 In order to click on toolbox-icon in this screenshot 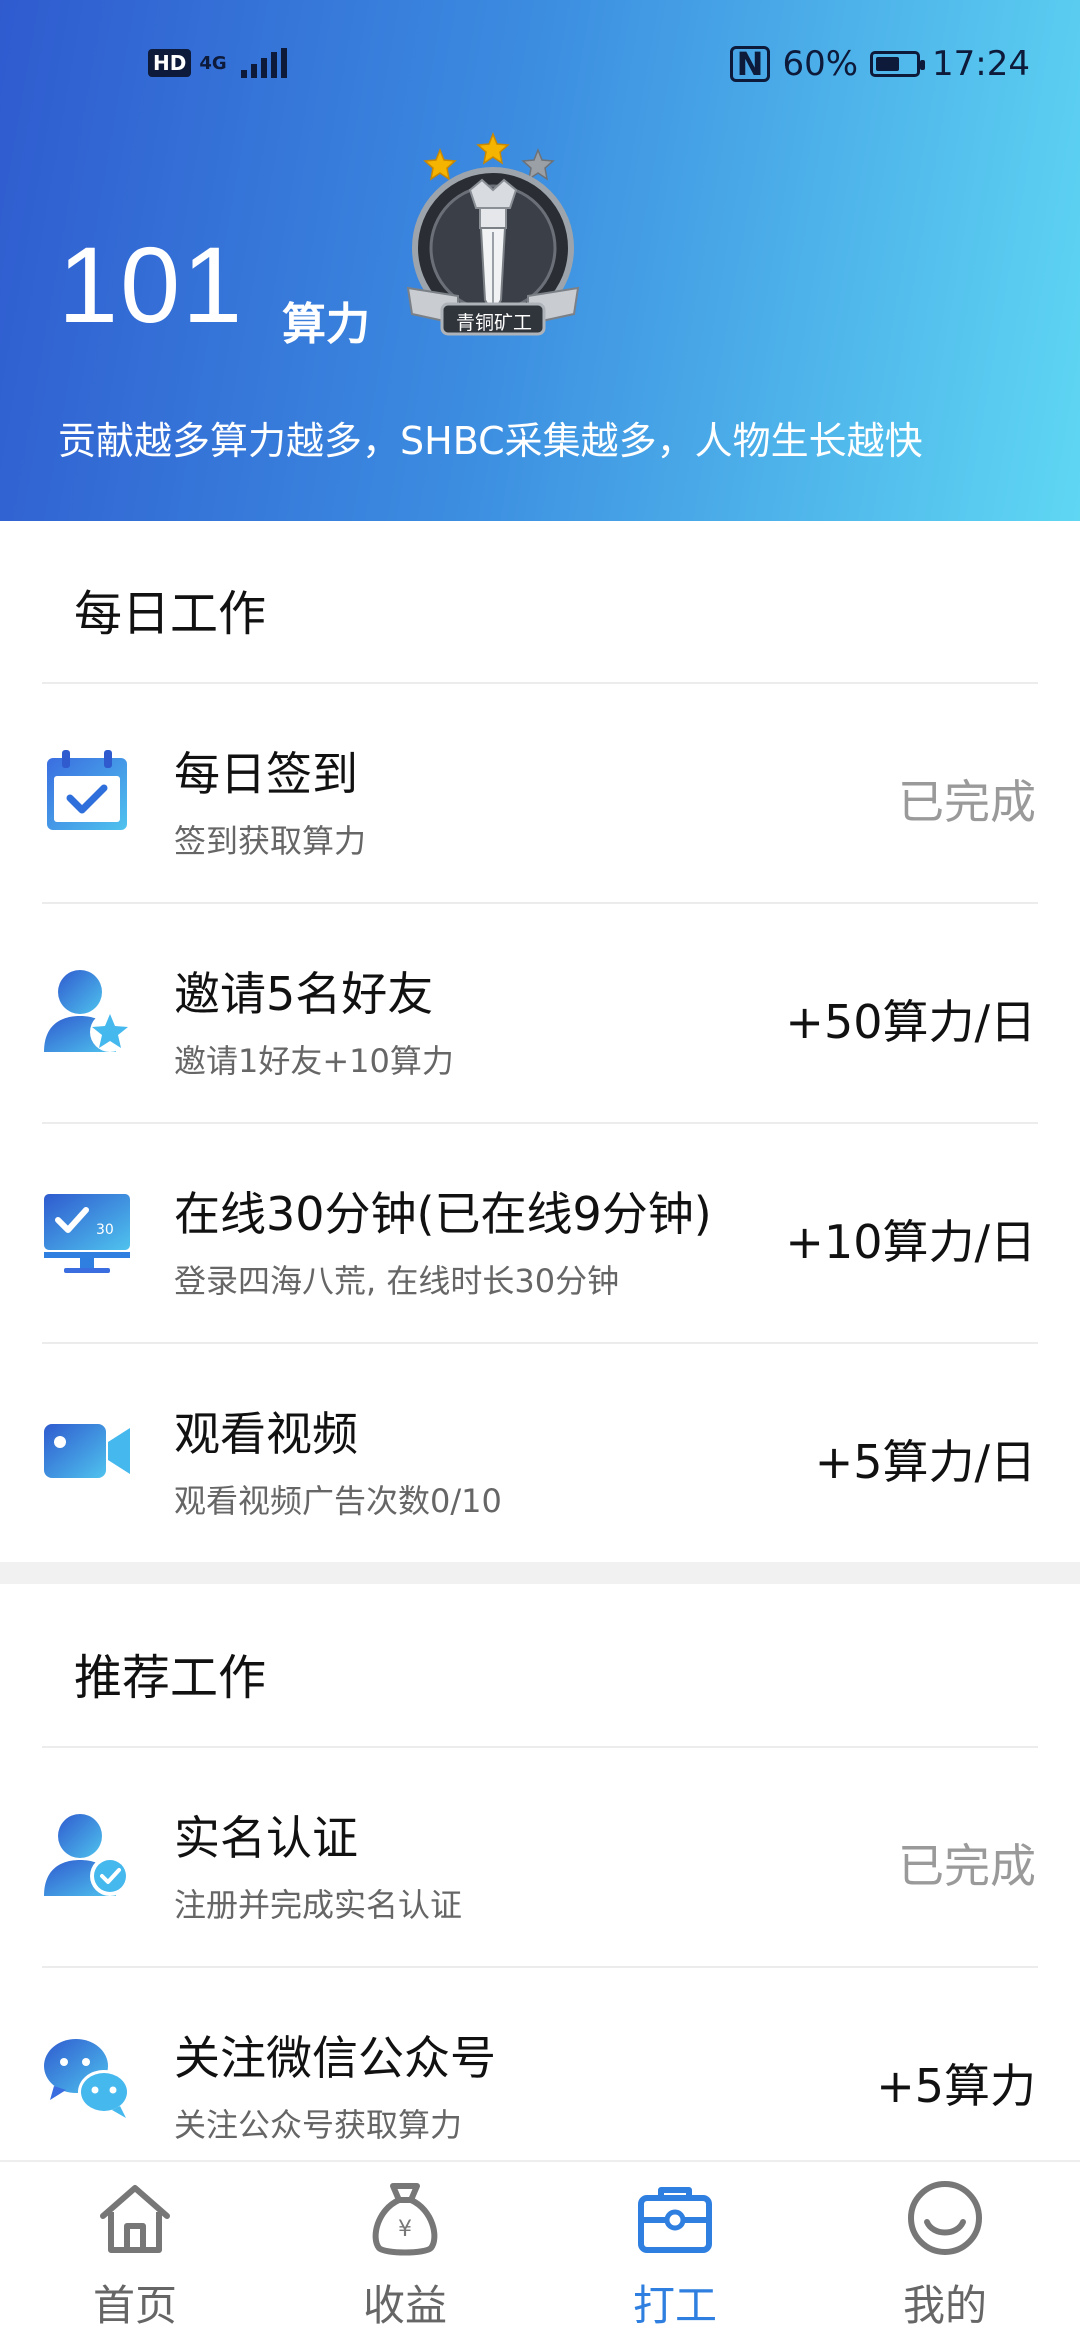, I will do `click(675, 2220)`.